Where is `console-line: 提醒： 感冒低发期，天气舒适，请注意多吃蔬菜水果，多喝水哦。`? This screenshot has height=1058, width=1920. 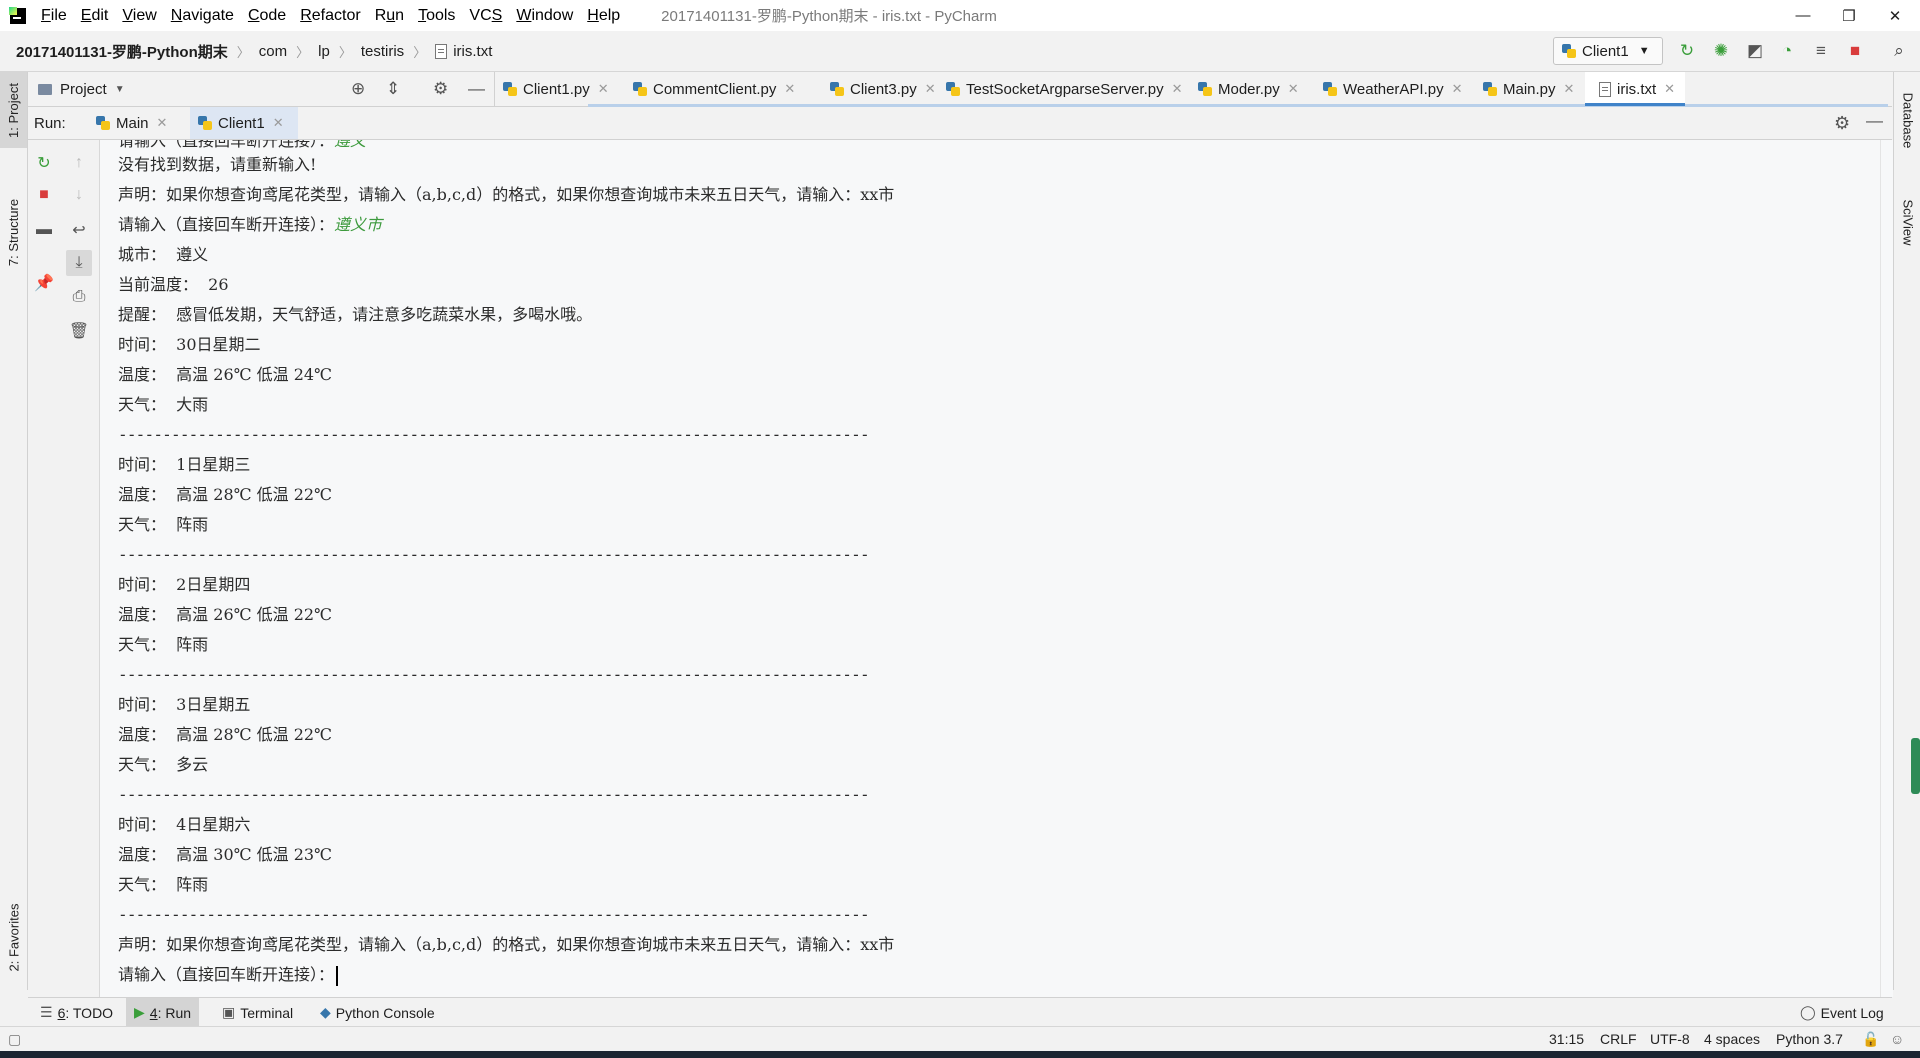 console-line: 提醒： 感冒低发期，天气舒适，请注意多吃蔬菜水果，多喝水哦。 is located at coordinates (355, 314).